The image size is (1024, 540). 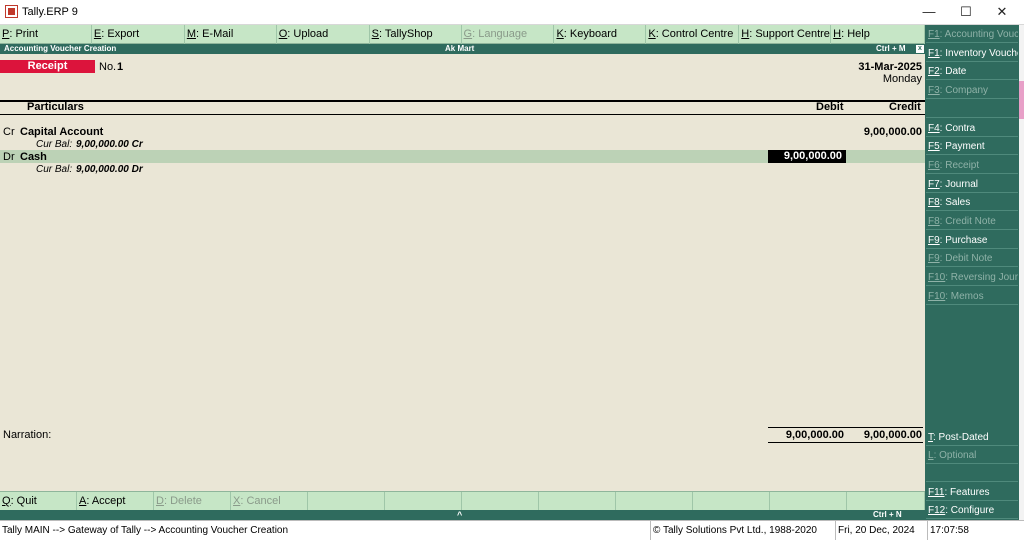 What do you see at coordinates (789, 34) in the screenshot?
I see `button-label: : Support Centre` at bounding box center [789, 34].